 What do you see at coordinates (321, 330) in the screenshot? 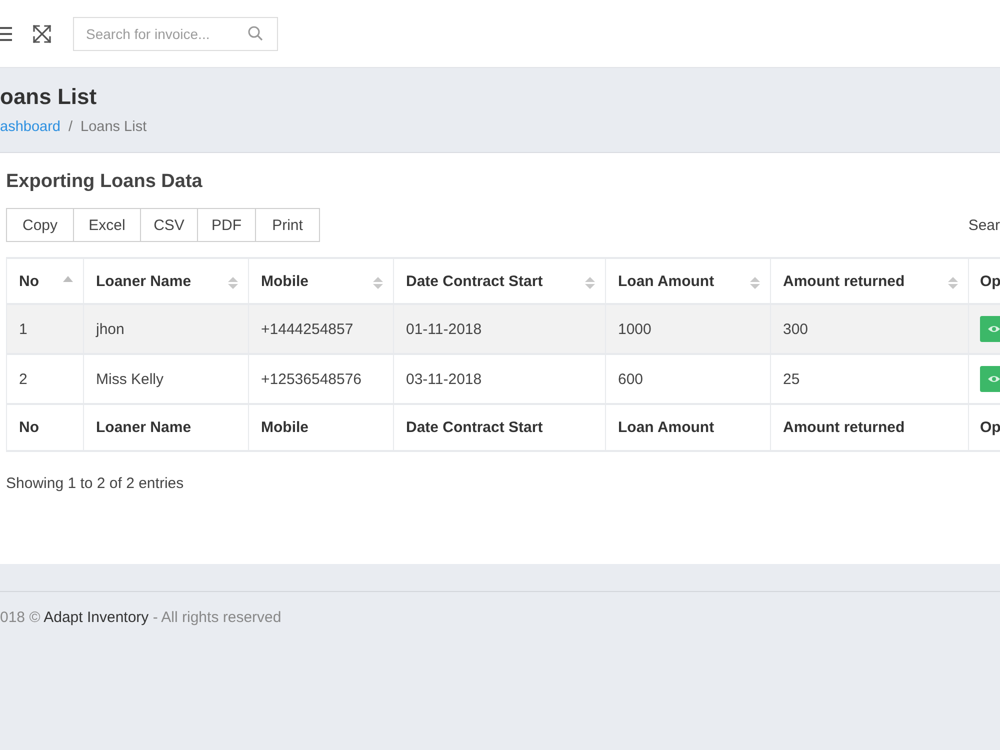
I see `table-cell: +1444254857` at bounding box center [321, 330].